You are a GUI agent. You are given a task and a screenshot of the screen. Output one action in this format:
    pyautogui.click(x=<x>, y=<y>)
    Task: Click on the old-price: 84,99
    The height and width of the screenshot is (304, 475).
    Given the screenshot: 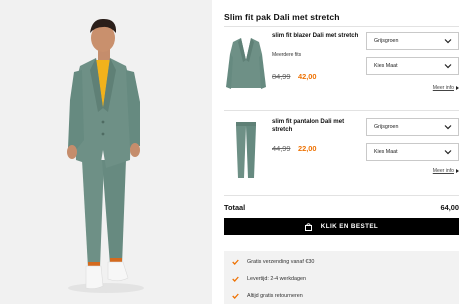 What is the action you would take?
    pyautogui.click(x=281, y=76)
    